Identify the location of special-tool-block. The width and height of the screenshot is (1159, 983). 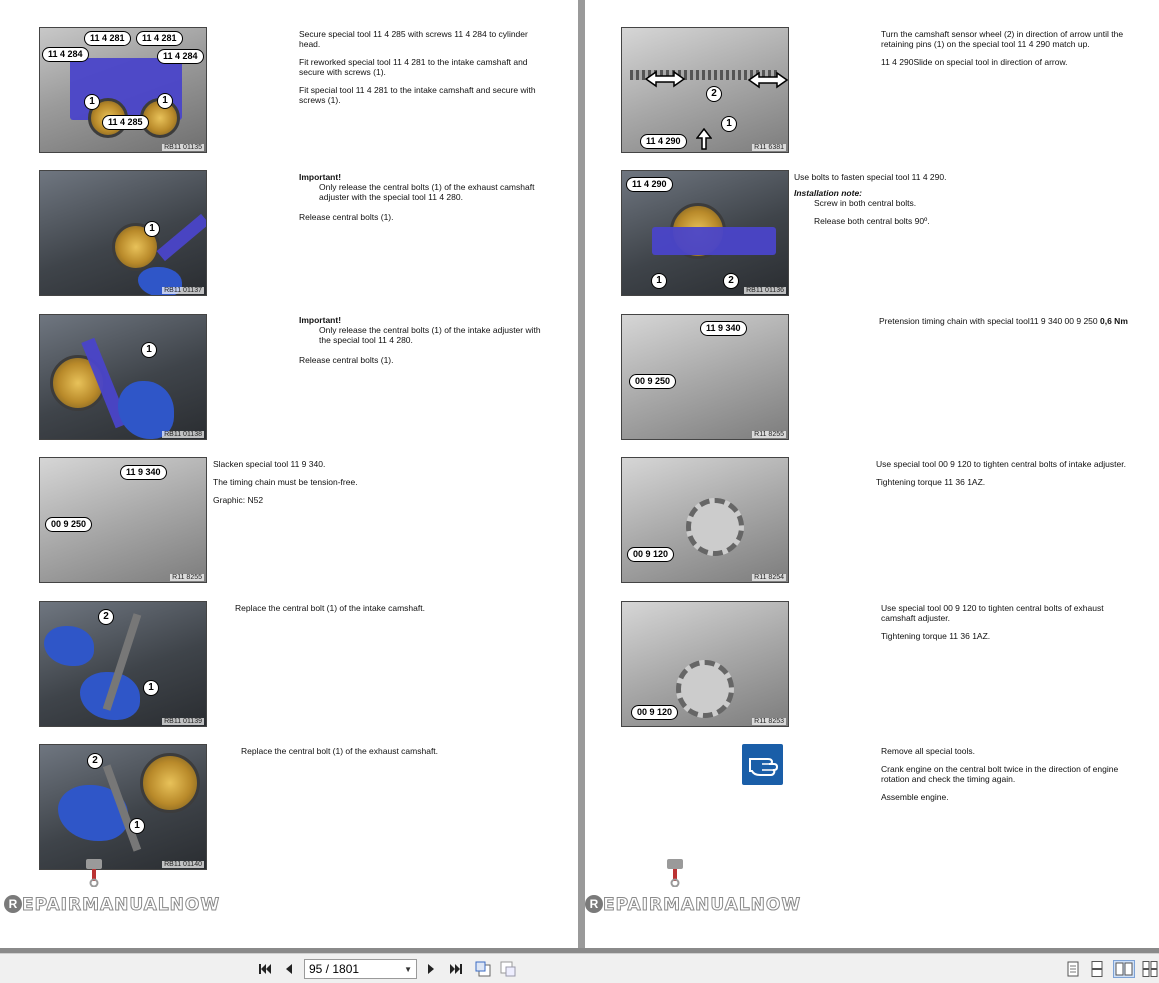
(714, 241).